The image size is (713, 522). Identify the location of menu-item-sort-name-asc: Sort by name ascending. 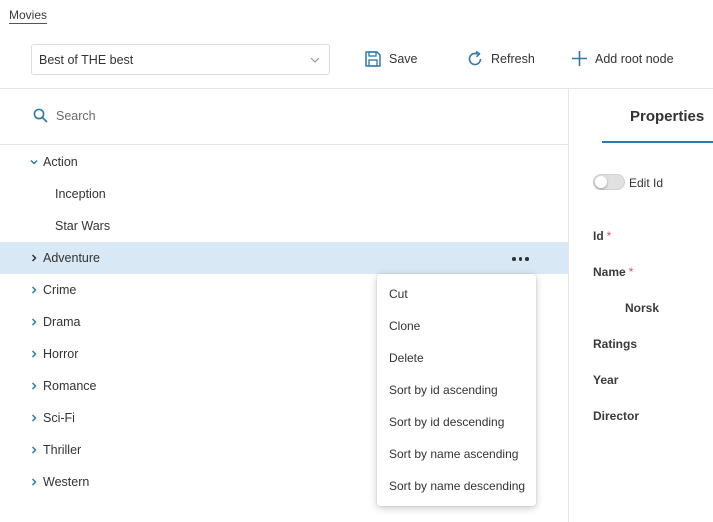
(453, 454).